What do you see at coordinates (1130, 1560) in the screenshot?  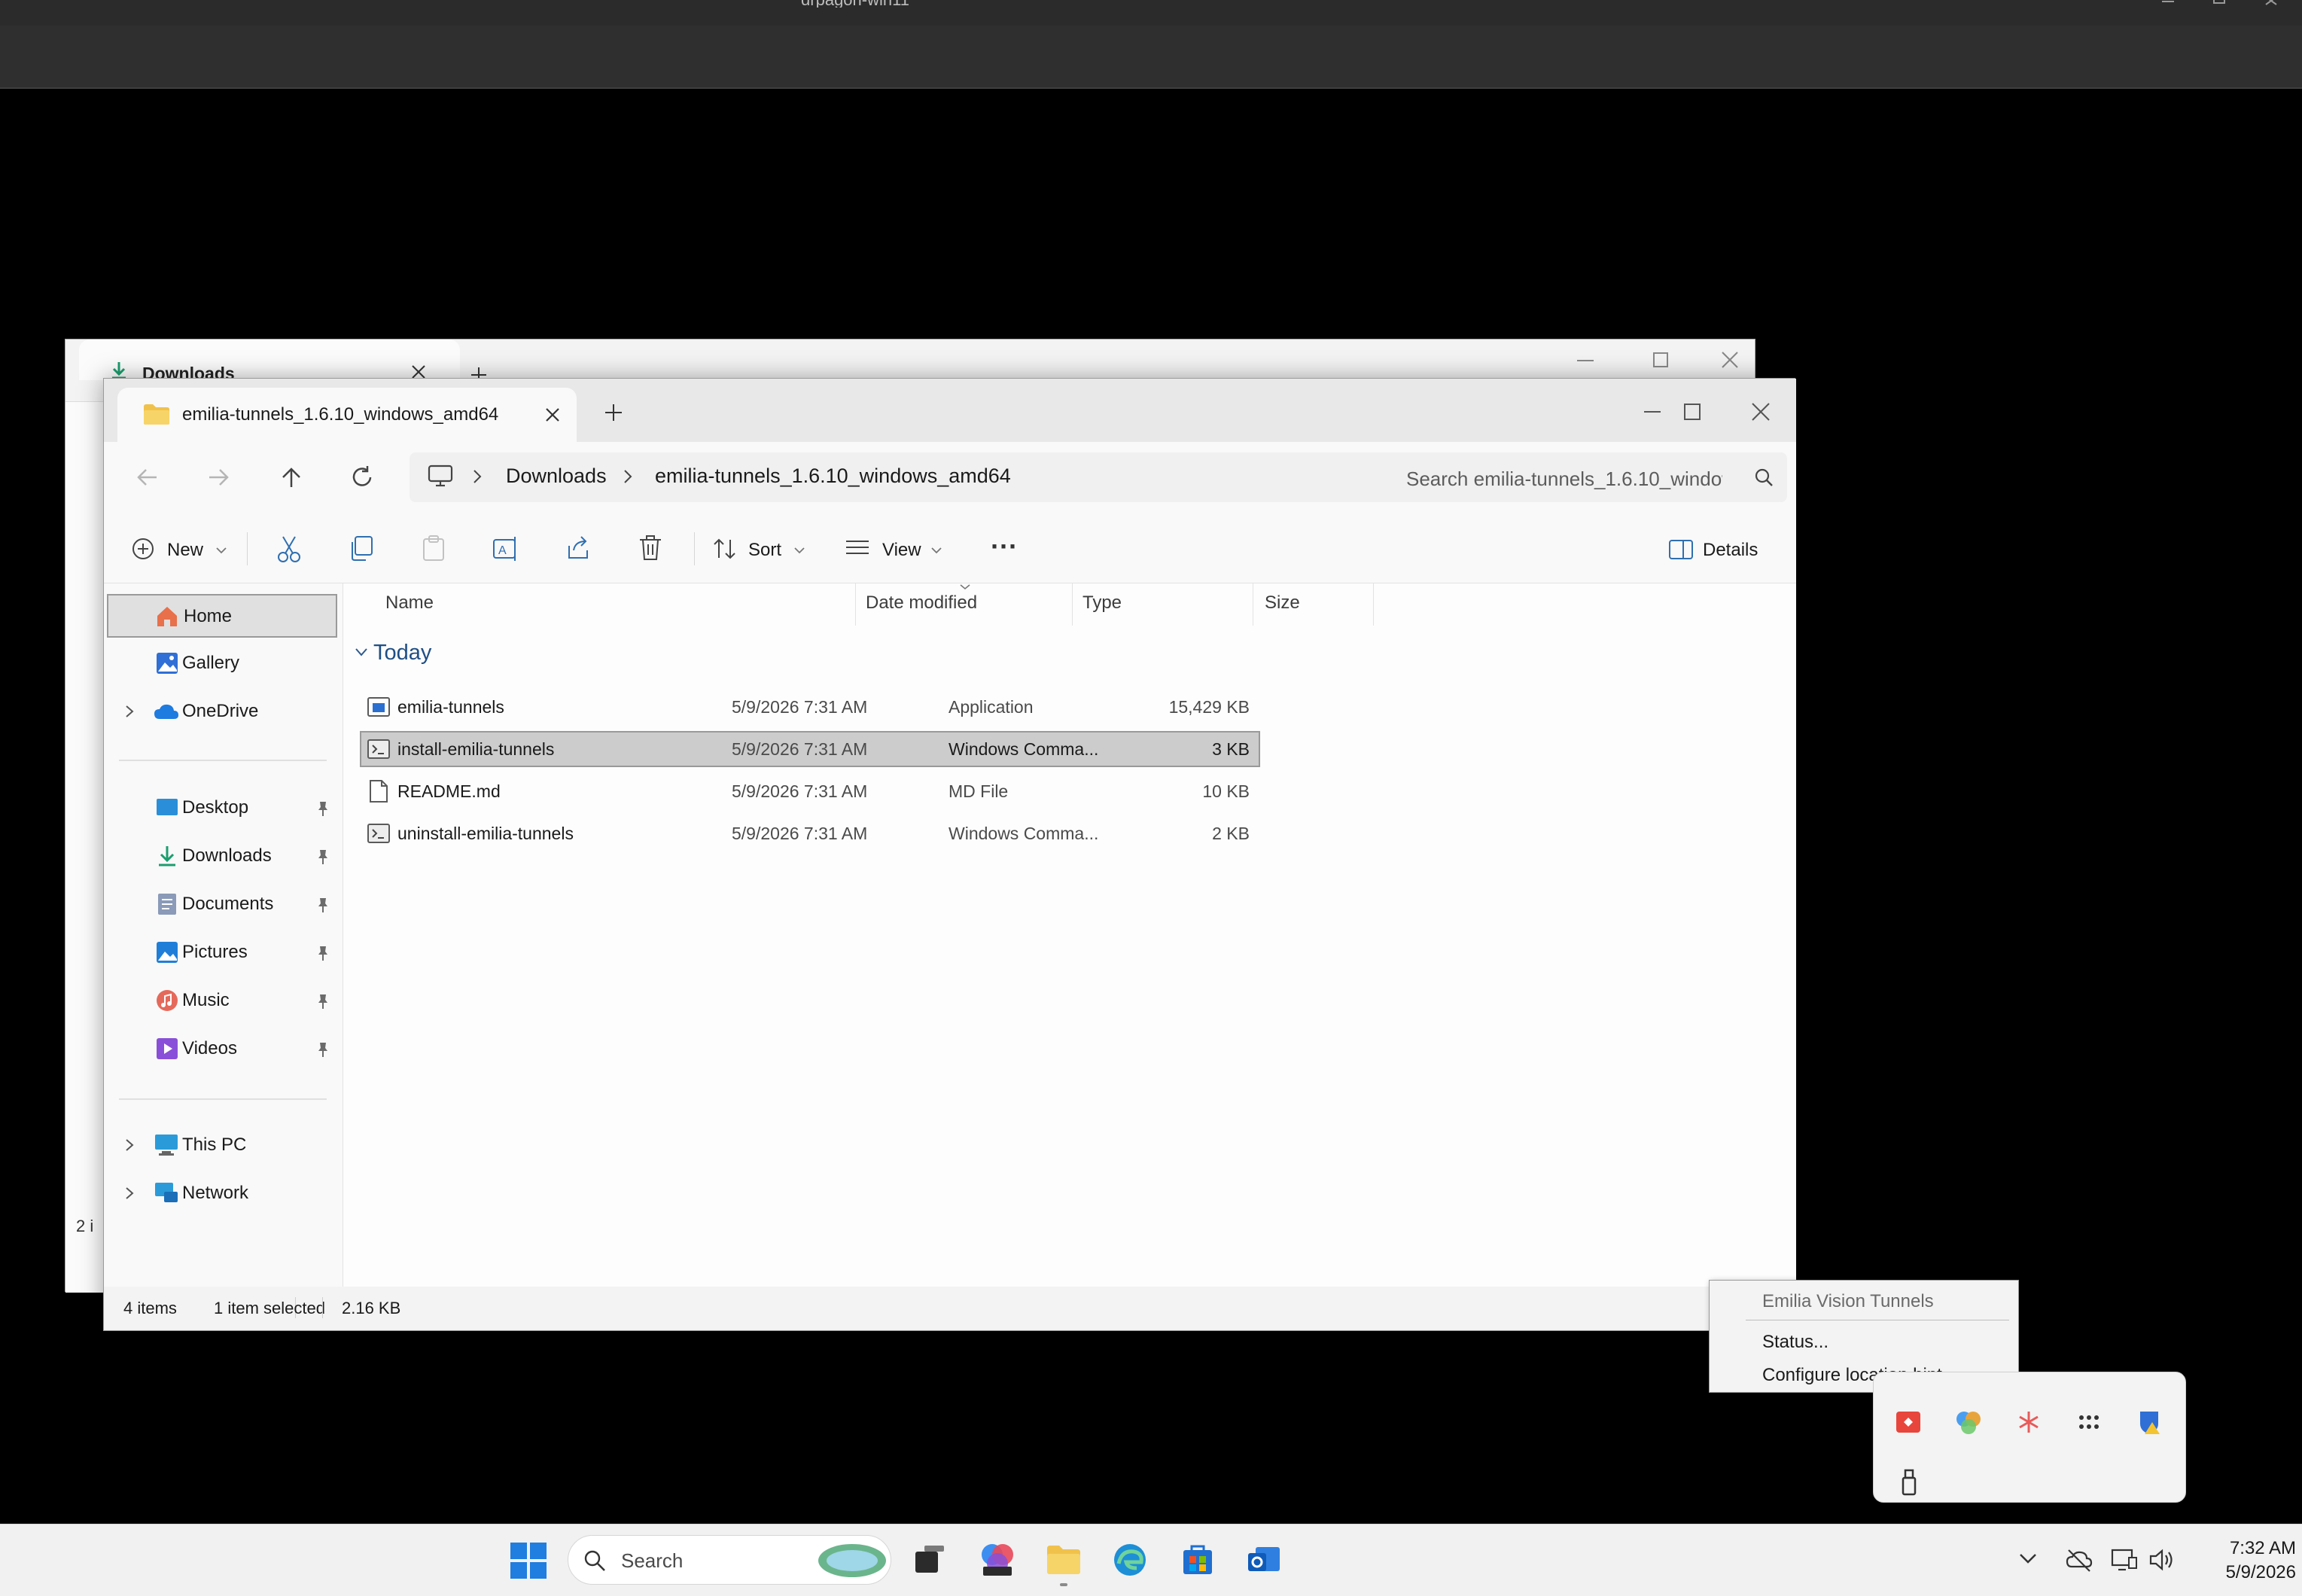 I see `edge-icon` at bounding box center [1130, 1560].